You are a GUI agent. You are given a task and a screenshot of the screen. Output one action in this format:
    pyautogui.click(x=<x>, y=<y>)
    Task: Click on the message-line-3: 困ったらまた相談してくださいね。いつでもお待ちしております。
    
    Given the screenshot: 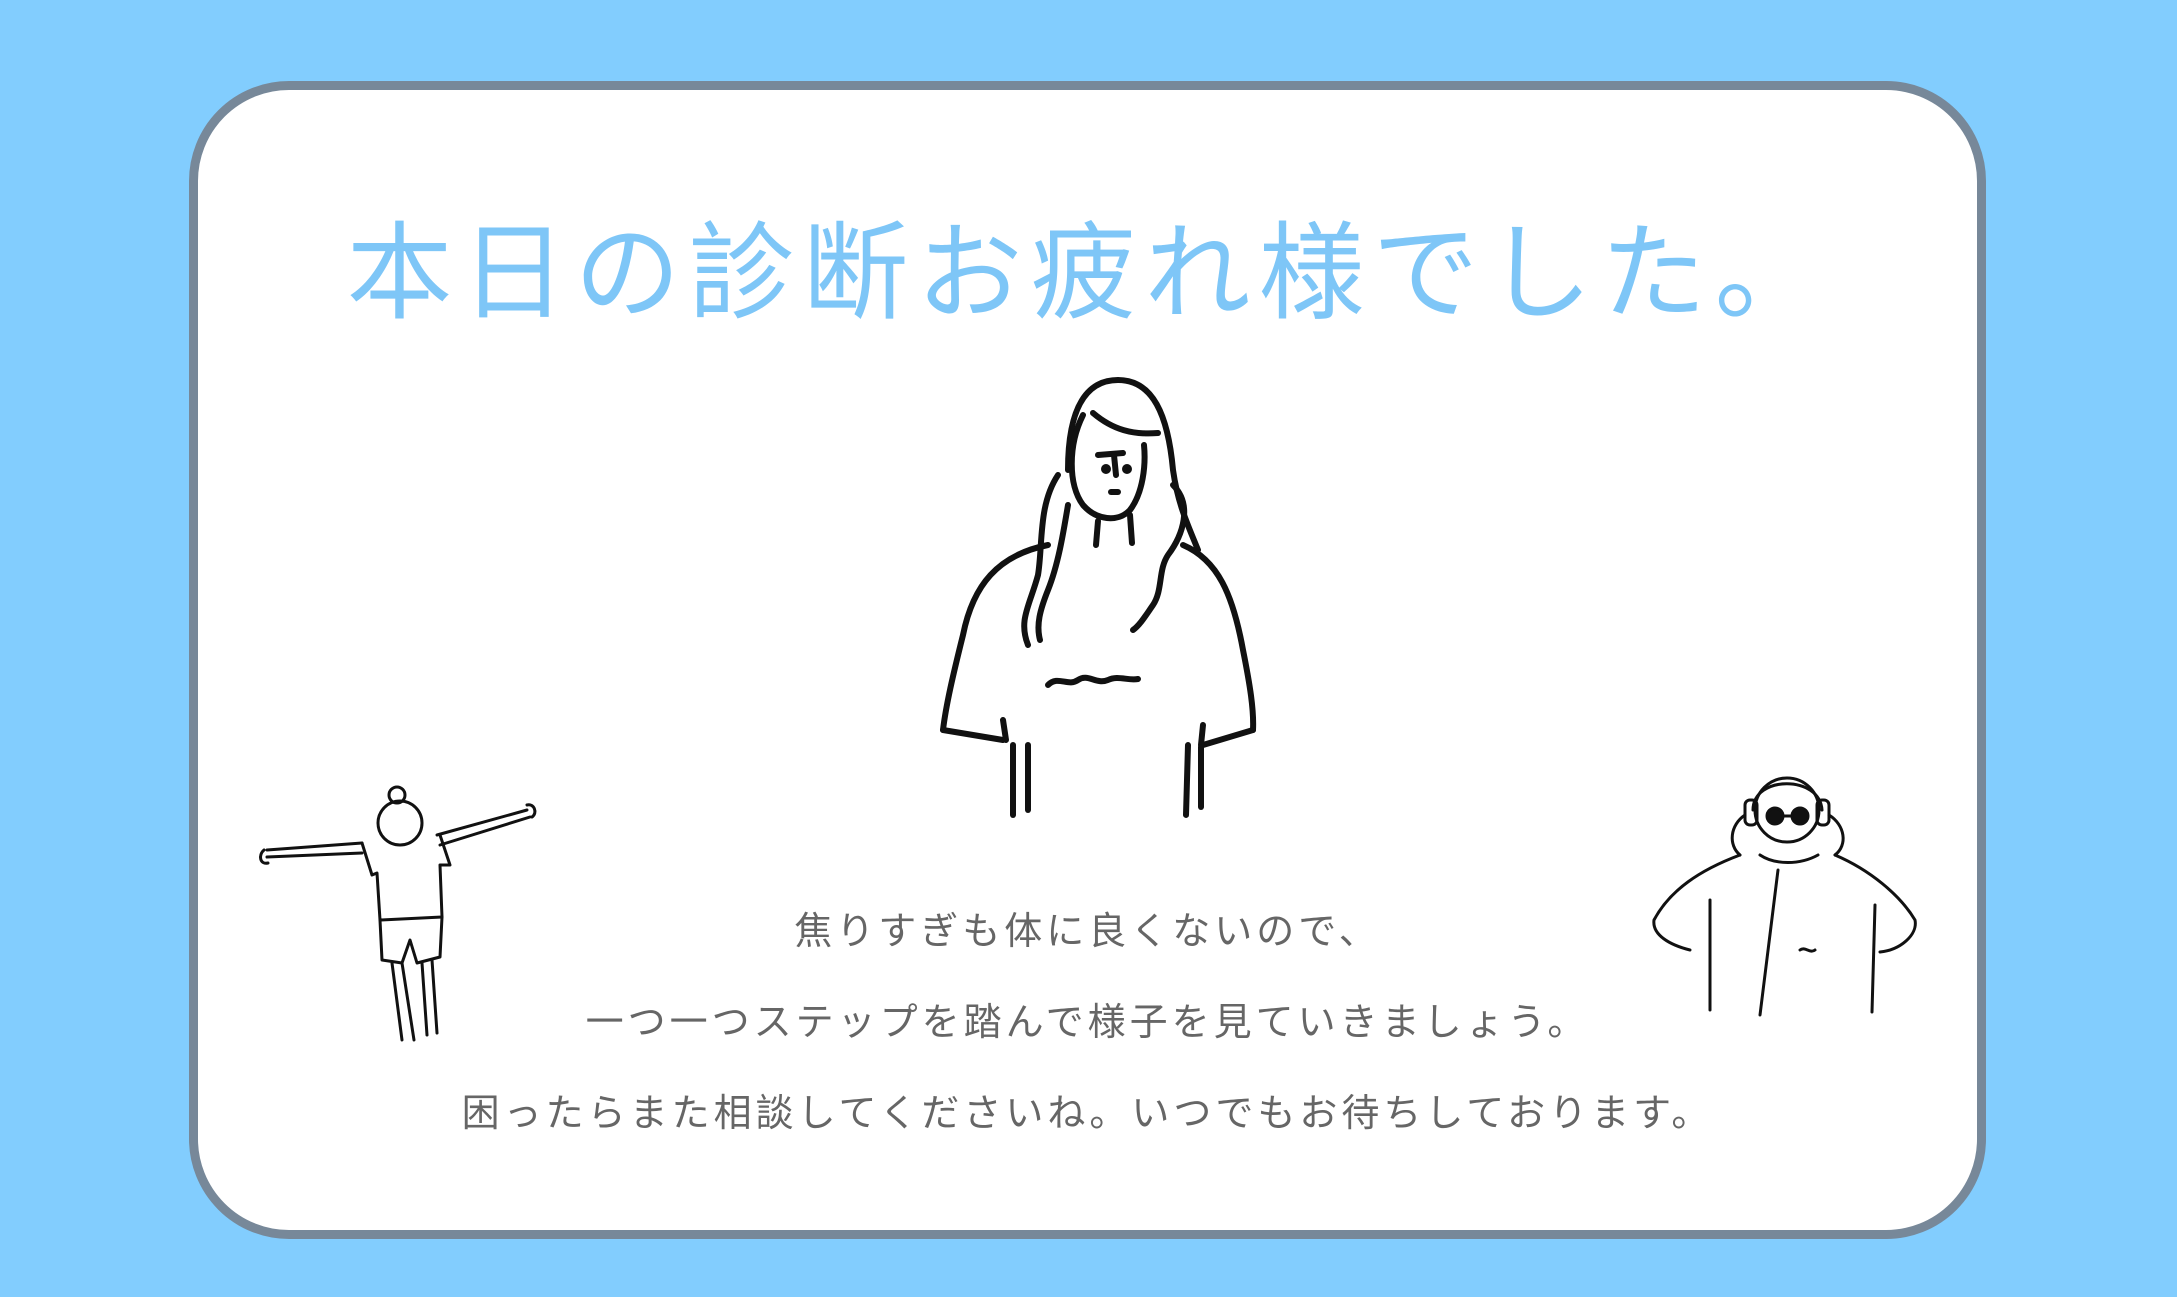 What is the action you would take?
    pyautogui.click(x=1087, y=1113)
    